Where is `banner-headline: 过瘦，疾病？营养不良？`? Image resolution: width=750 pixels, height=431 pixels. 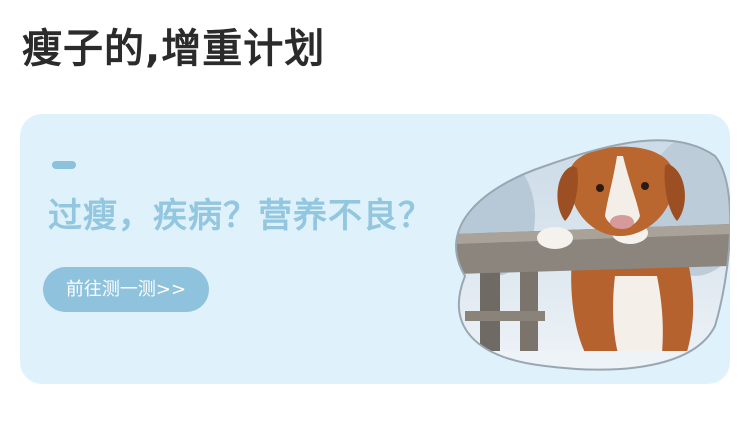
banner-headline: 过瘦，疾病？营养不良？ is located at coordinates (240, 216).